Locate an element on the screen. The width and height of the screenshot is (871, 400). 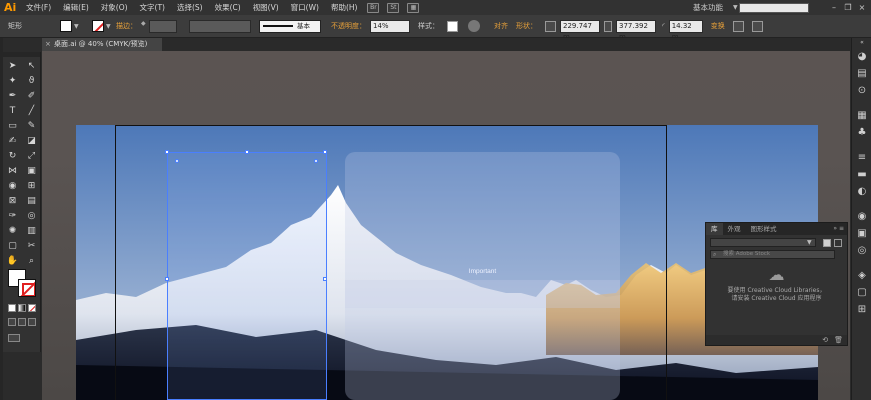
warp-icon: ▣ is located at coordinates (31, 171).